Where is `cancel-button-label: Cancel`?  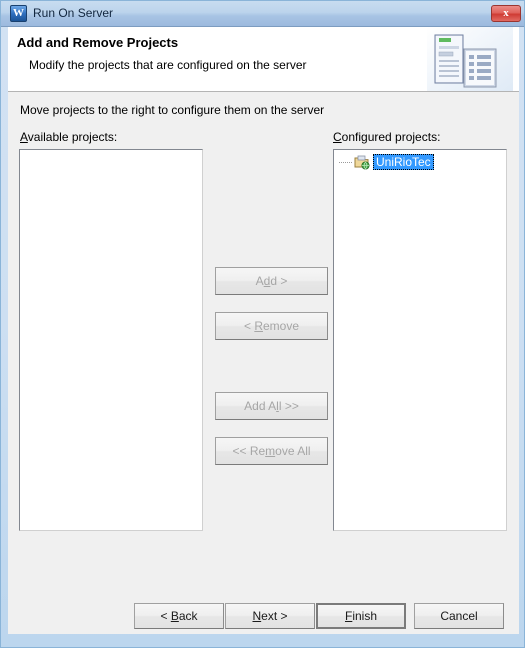
cancel-button-label: Cancel is located at coordinates (459, 616).